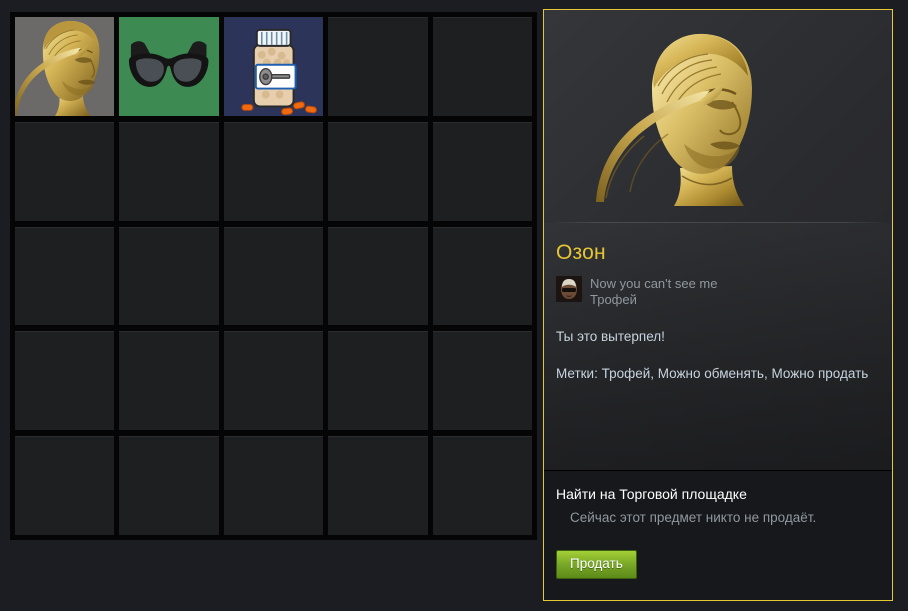  What do you see at coordinates (693, 517) in the screenshot?
I see `market-status-text: Сейчас этот предмет никто не продаёт.` at bounding box center [693, 517].